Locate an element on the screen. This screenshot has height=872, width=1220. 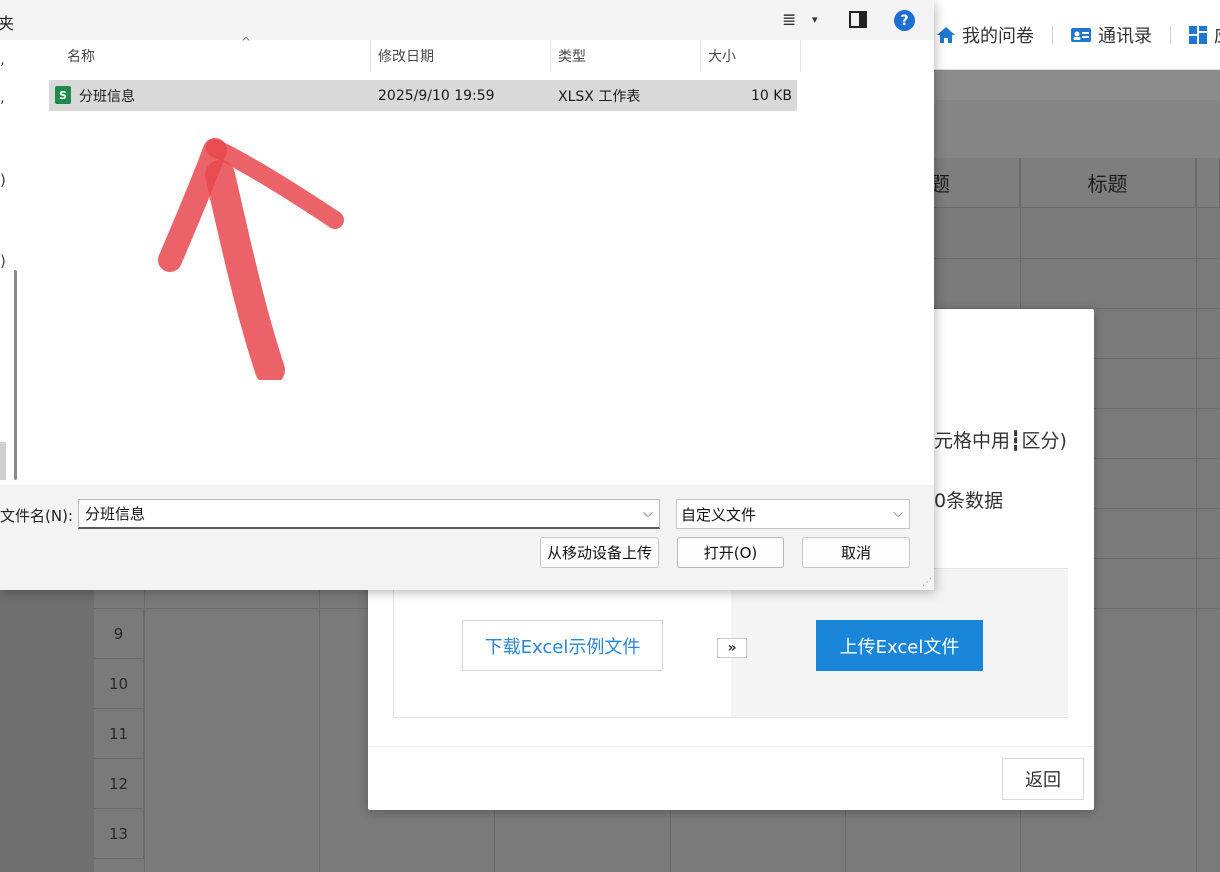
file-name: 分班信息 is located at coordinates (107, 96).